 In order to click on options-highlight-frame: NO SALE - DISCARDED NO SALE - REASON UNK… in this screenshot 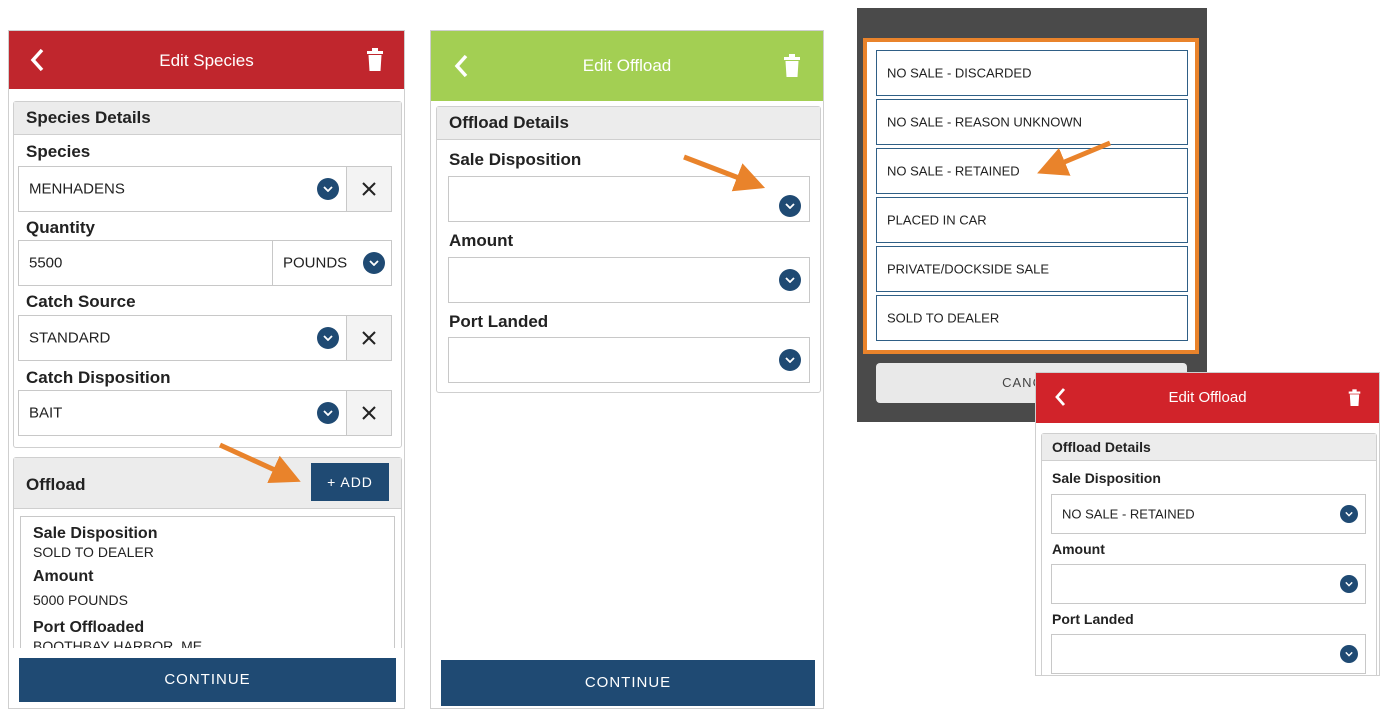, I will do `click(1031, 196)`.